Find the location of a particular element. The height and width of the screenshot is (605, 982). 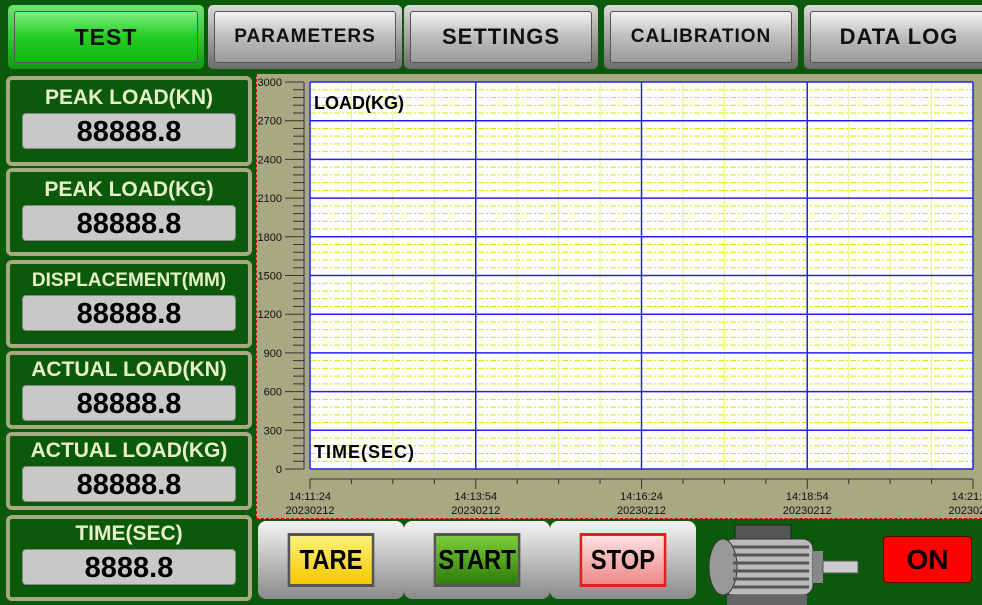

start-button: START is located at coordinates (477, 560).